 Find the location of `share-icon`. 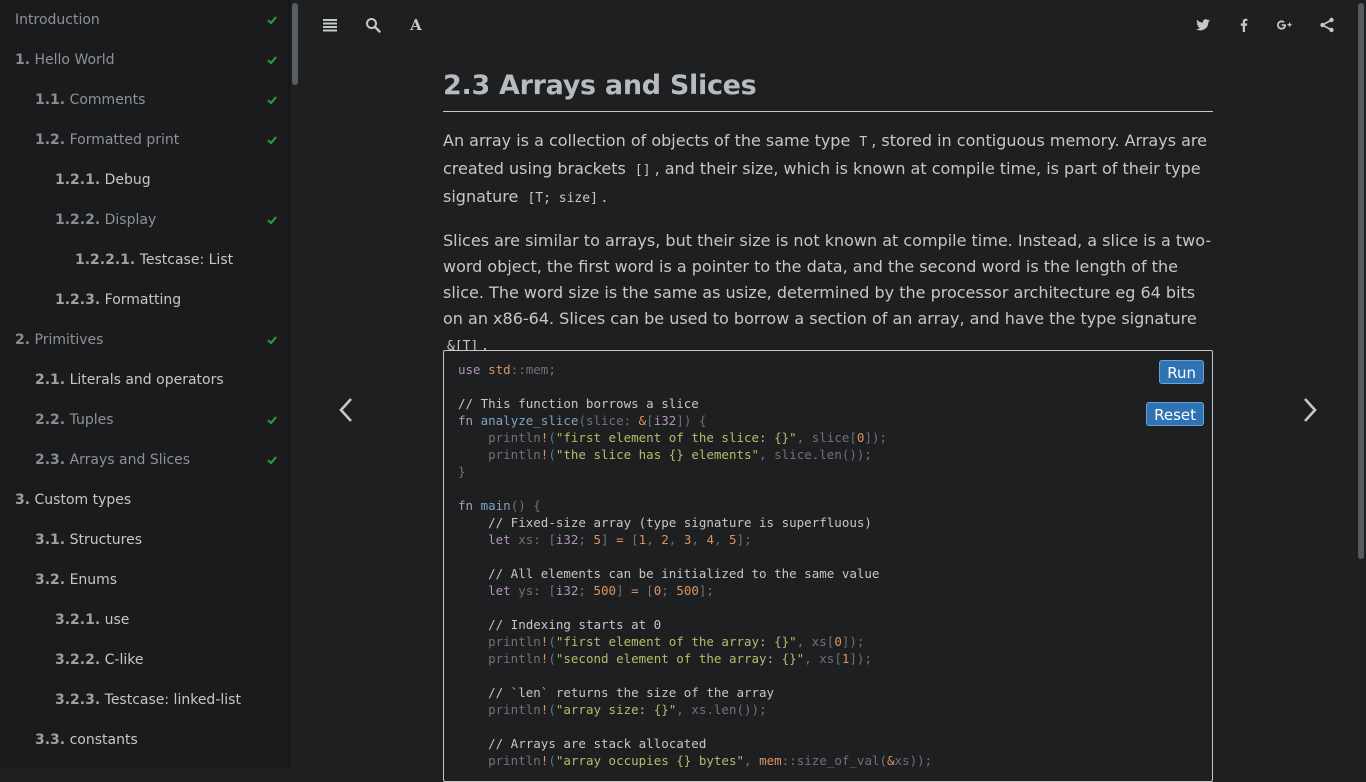

share-icon is located at coordinates (1327, 25).